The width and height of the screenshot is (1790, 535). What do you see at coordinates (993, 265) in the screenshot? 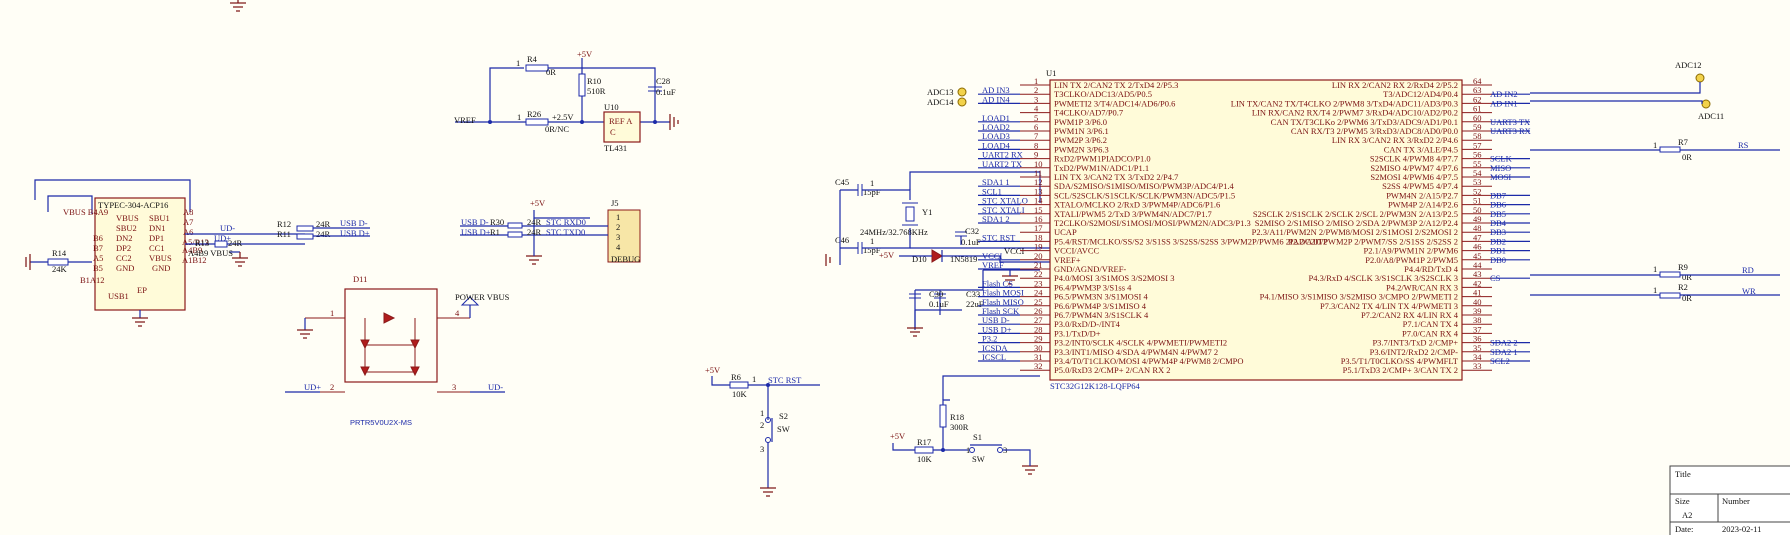
I see `mcu-left-net-label: VREF` at bounding box center [993, 265].